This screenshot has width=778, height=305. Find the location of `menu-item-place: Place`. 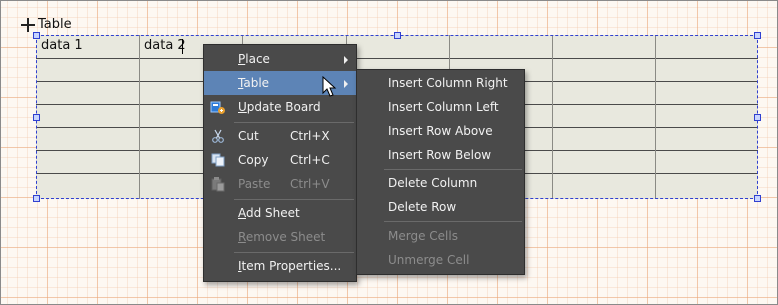

menu-item-place: Place is located at coordinates (280, 59).